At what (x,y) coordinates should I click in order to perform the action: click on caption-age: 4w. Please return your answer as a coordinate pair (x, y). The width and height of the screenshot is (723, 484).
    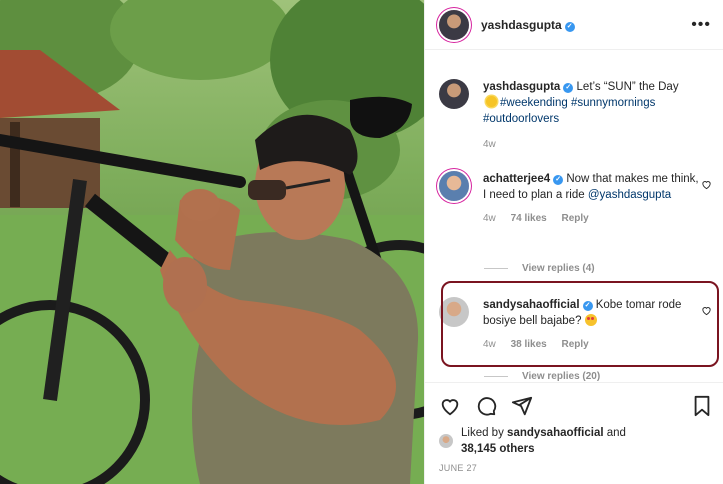
    Looking at the image, I should click on (489, 144).